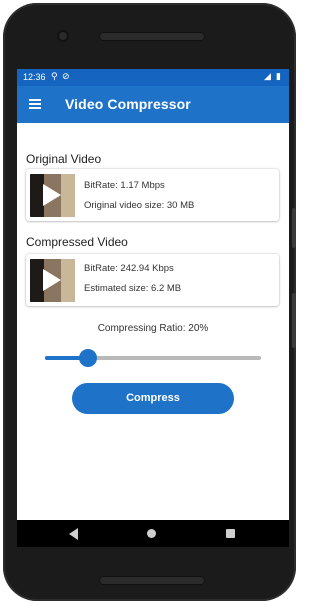 This screenshot has height=606, width=320. I want to click on battery-icon: ▮, so click(278, 76).